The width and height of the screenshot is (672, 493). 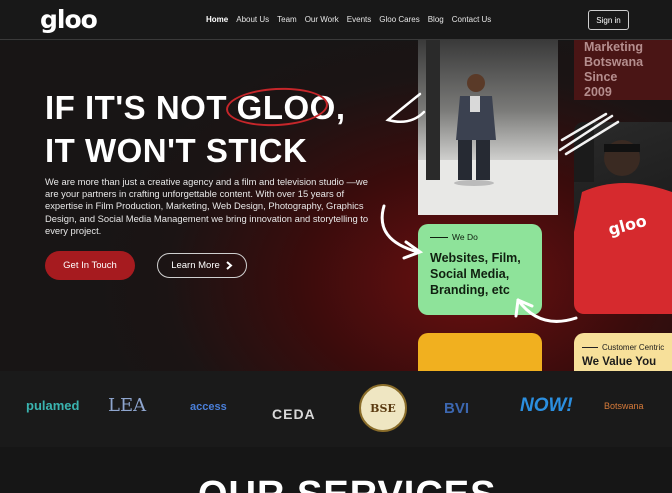 I want to click on customer-centric-card: Customer Centric We Value You, so click(x=623, y=353).